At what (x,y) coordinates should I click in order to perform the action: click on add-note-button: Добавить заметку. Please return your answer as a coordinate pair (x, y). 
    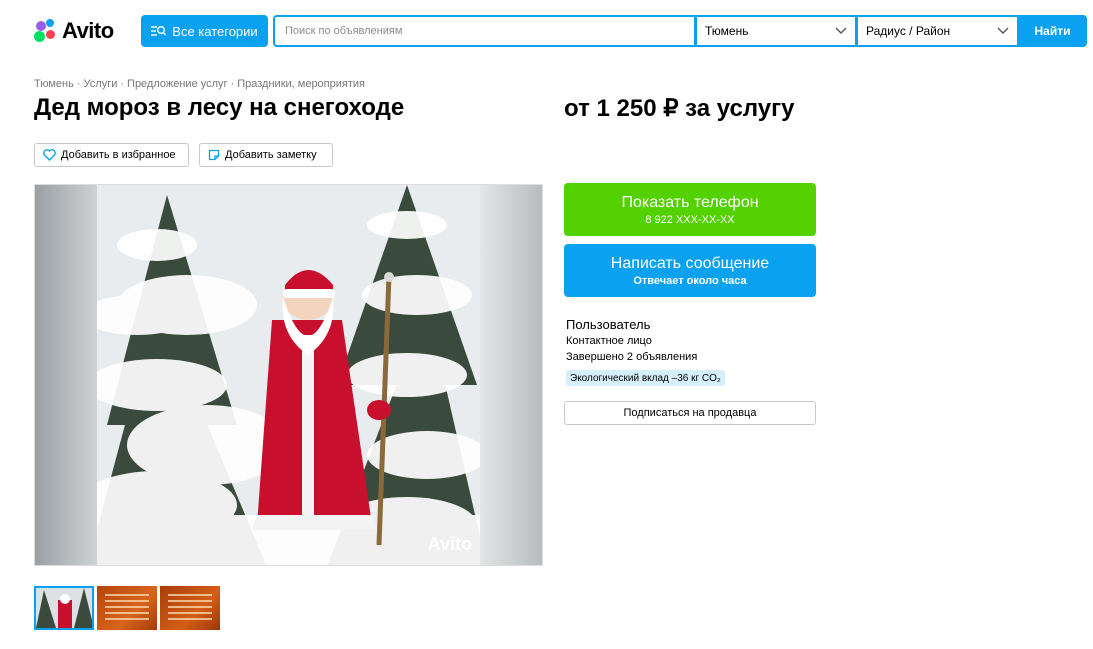
    Looking at the image, I should click on (266, 155).